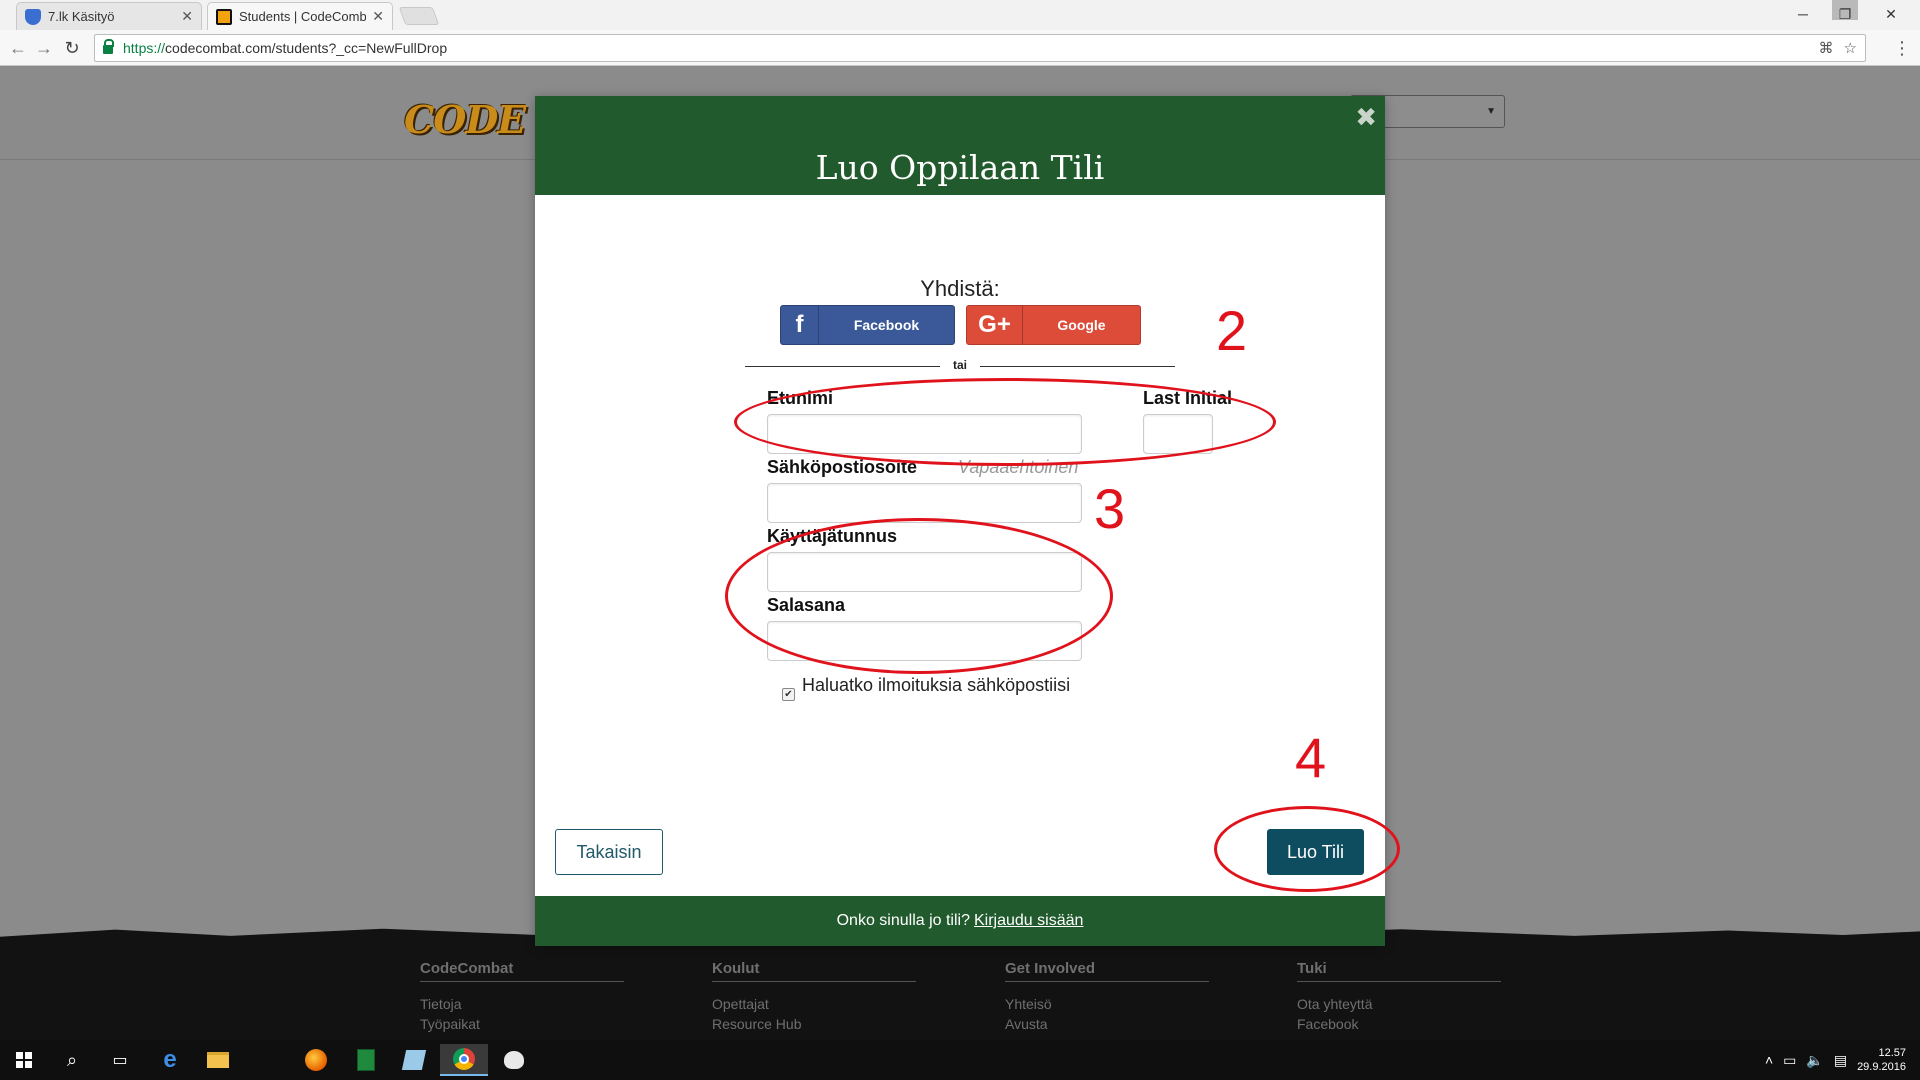  Describe the element at coordinates (960, 167) in the screenshot. I see `modal-title: Luo Oppilaan Tili` at that location.